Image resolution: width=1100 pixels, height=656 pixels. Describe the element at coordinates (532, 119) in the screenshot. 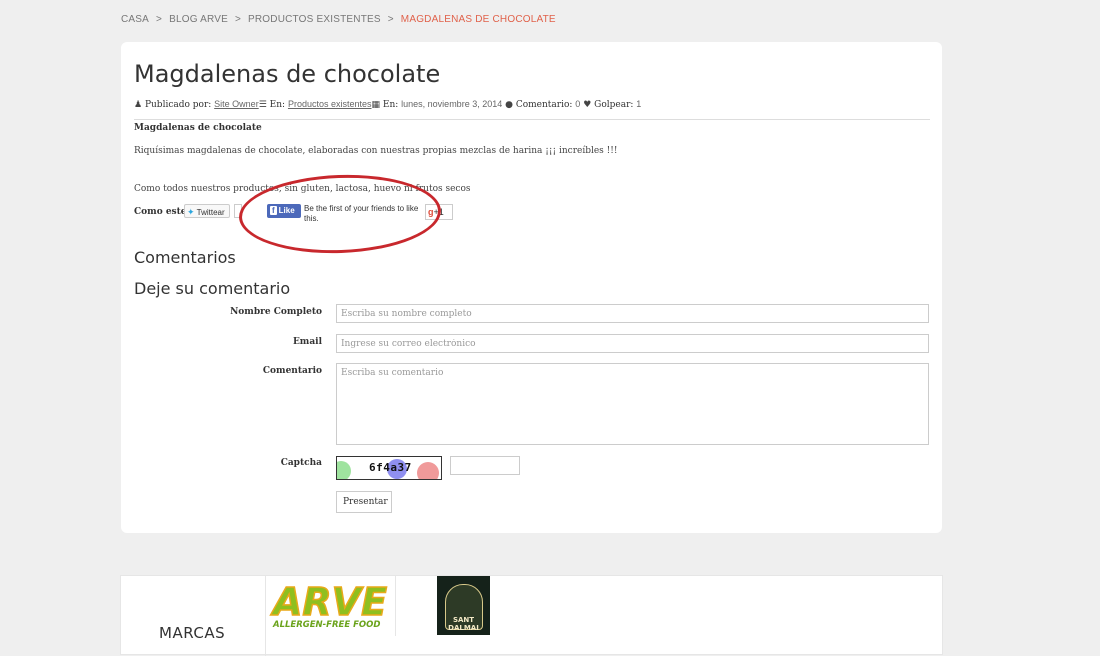

I see `divider` at that location.